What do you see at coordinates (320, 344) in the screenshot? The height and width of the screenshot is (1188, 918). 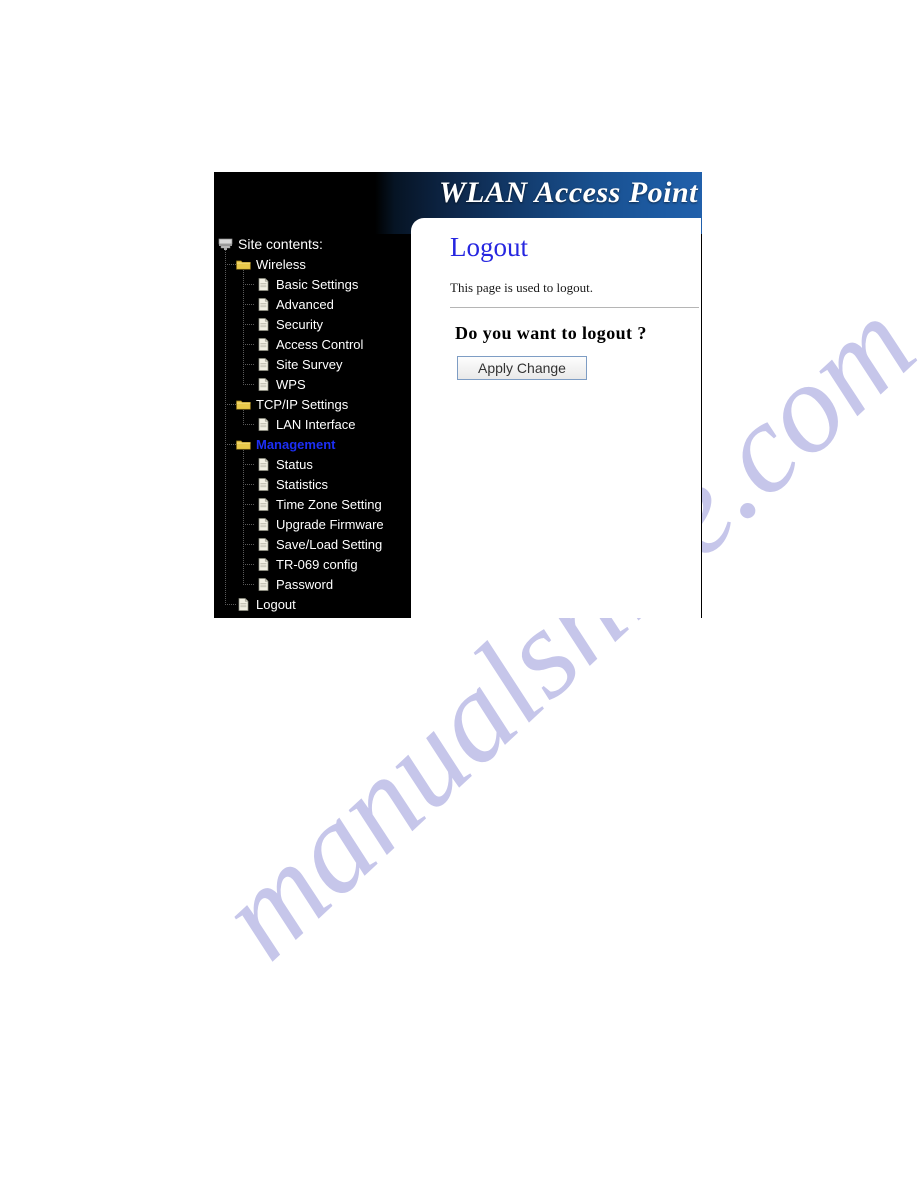 I see `sidebar-item-label: Access Control` at bounding box center [320, 344].